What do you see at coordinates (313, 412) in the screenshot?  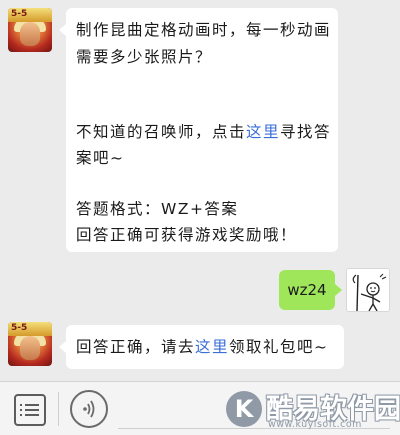 I see `site-watermark: K 酷易软件园 www.kuyisoft.com` at bounding box center [313, 412].